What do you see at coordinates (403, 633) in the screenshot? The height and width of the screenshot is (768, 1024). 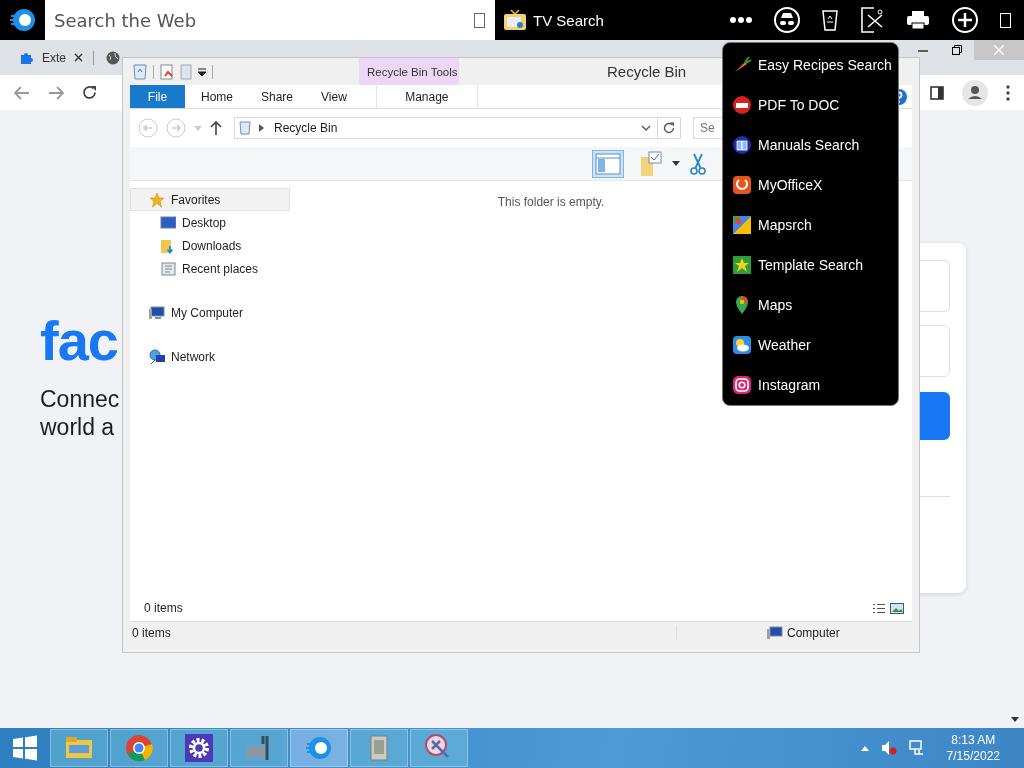 I see `status-text: 0 items` at bounding box center [403, 633].